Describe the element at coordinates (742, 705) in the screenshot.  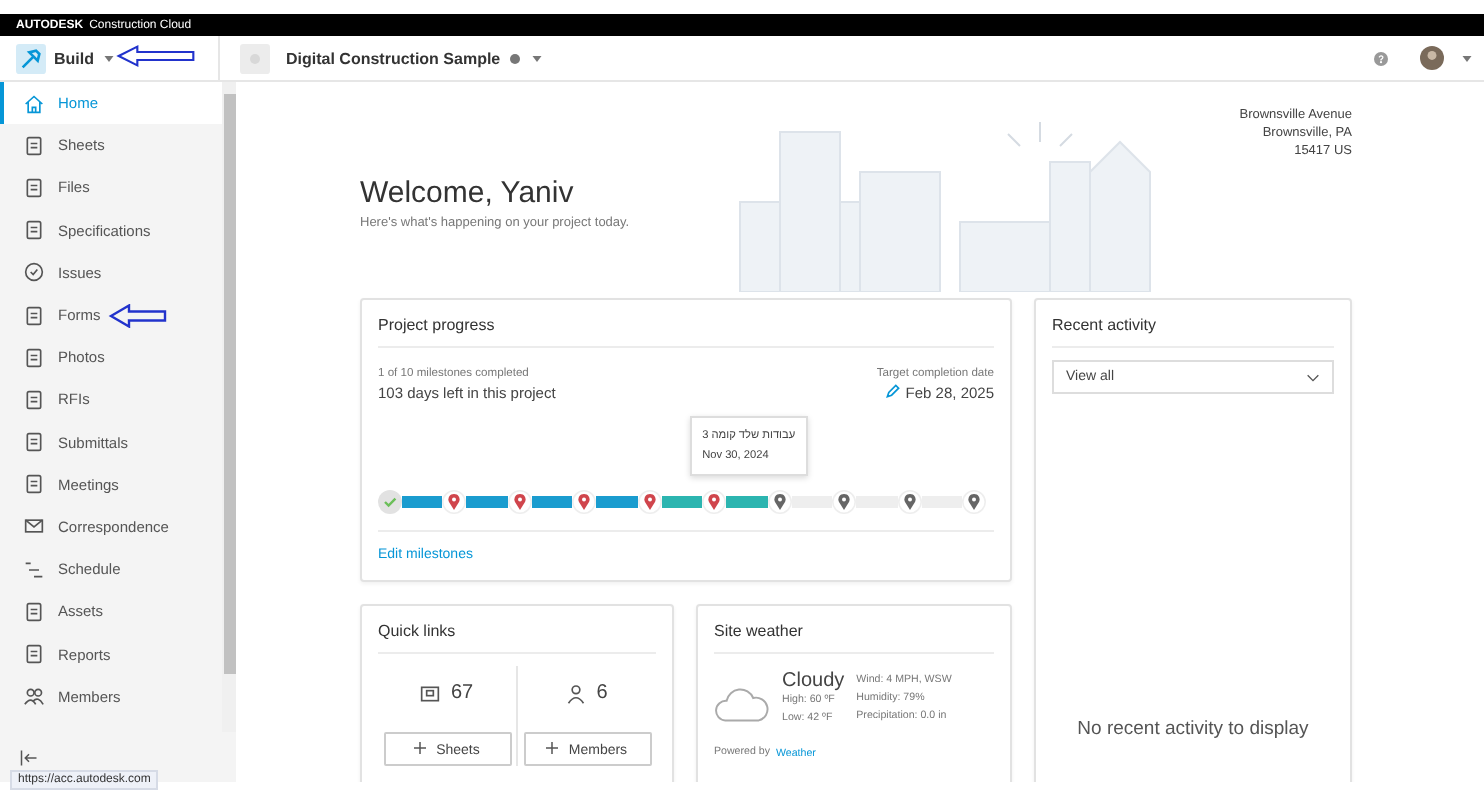
I see `cloud-icon` at that location.